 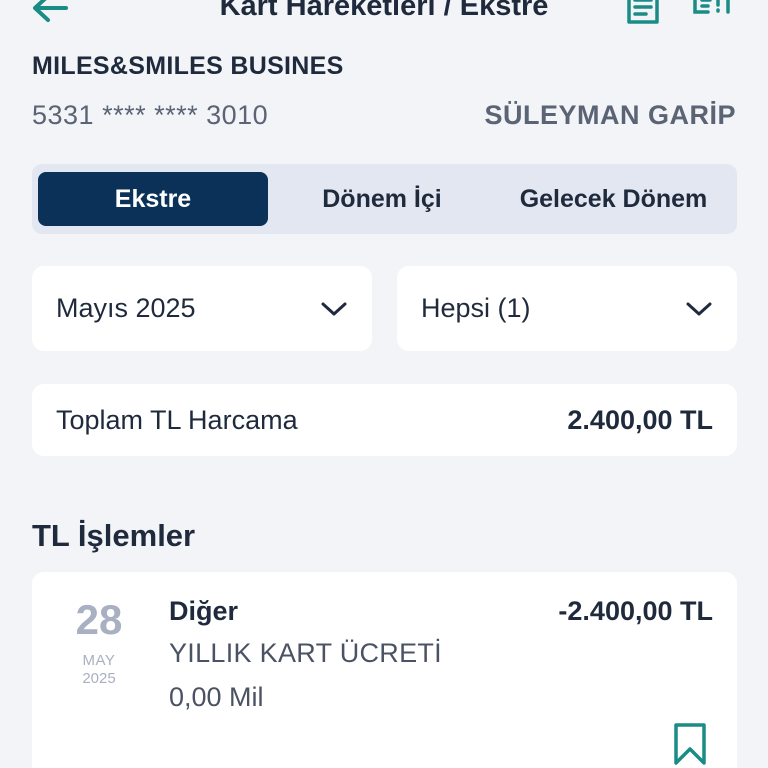 What do you see at coordinates (613, 199) in the screenshot?
I see `tab-gelecek-donem: Gelecek Dönem` at bounding box center [613, 199].